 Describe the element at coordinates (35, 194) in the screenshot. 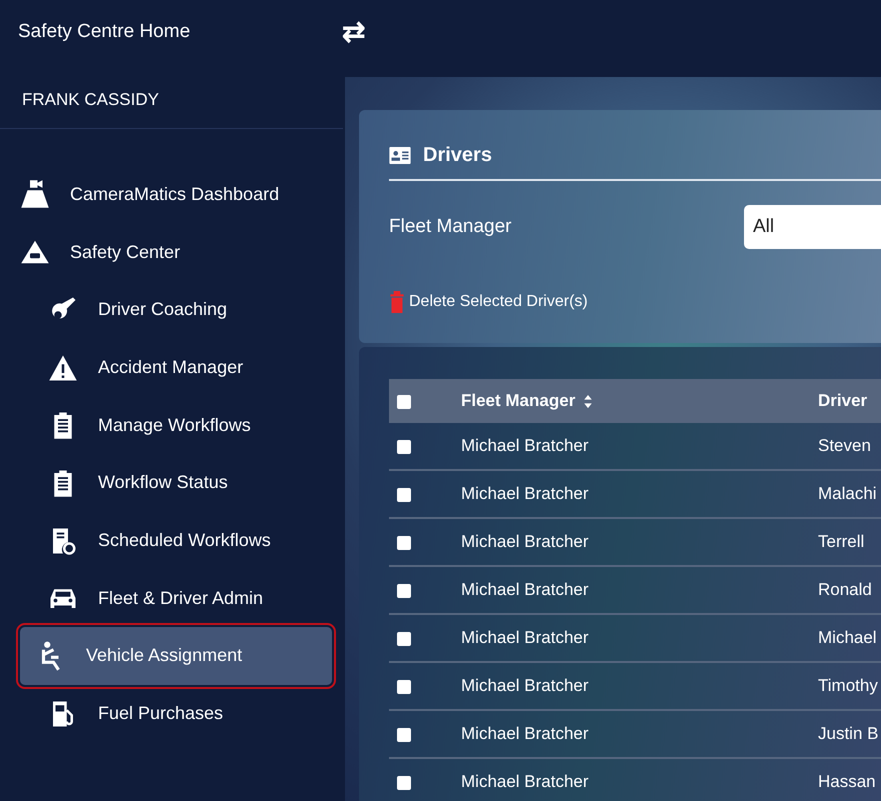

I see `camera-road-icon` at that location.